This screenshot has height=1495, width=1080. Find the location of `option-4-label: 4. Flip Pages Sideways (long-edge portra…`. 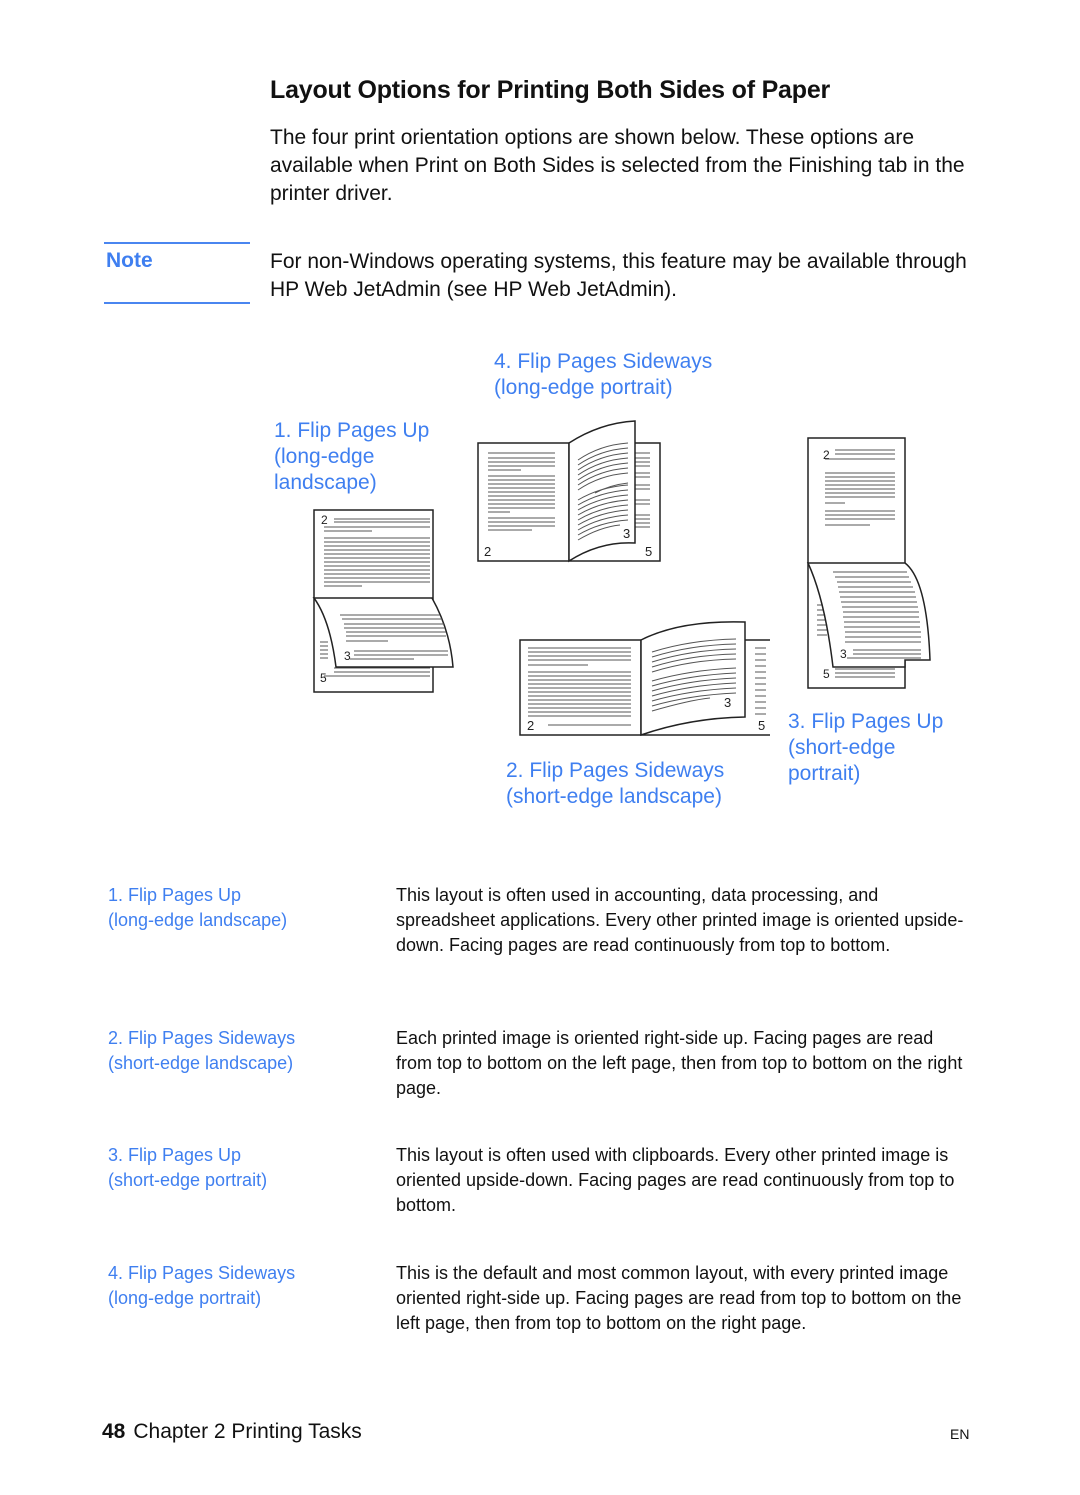

option-4-label: 4. Flip Pages Sideways (long-edge portra… is located at coordinates (201, 1286).